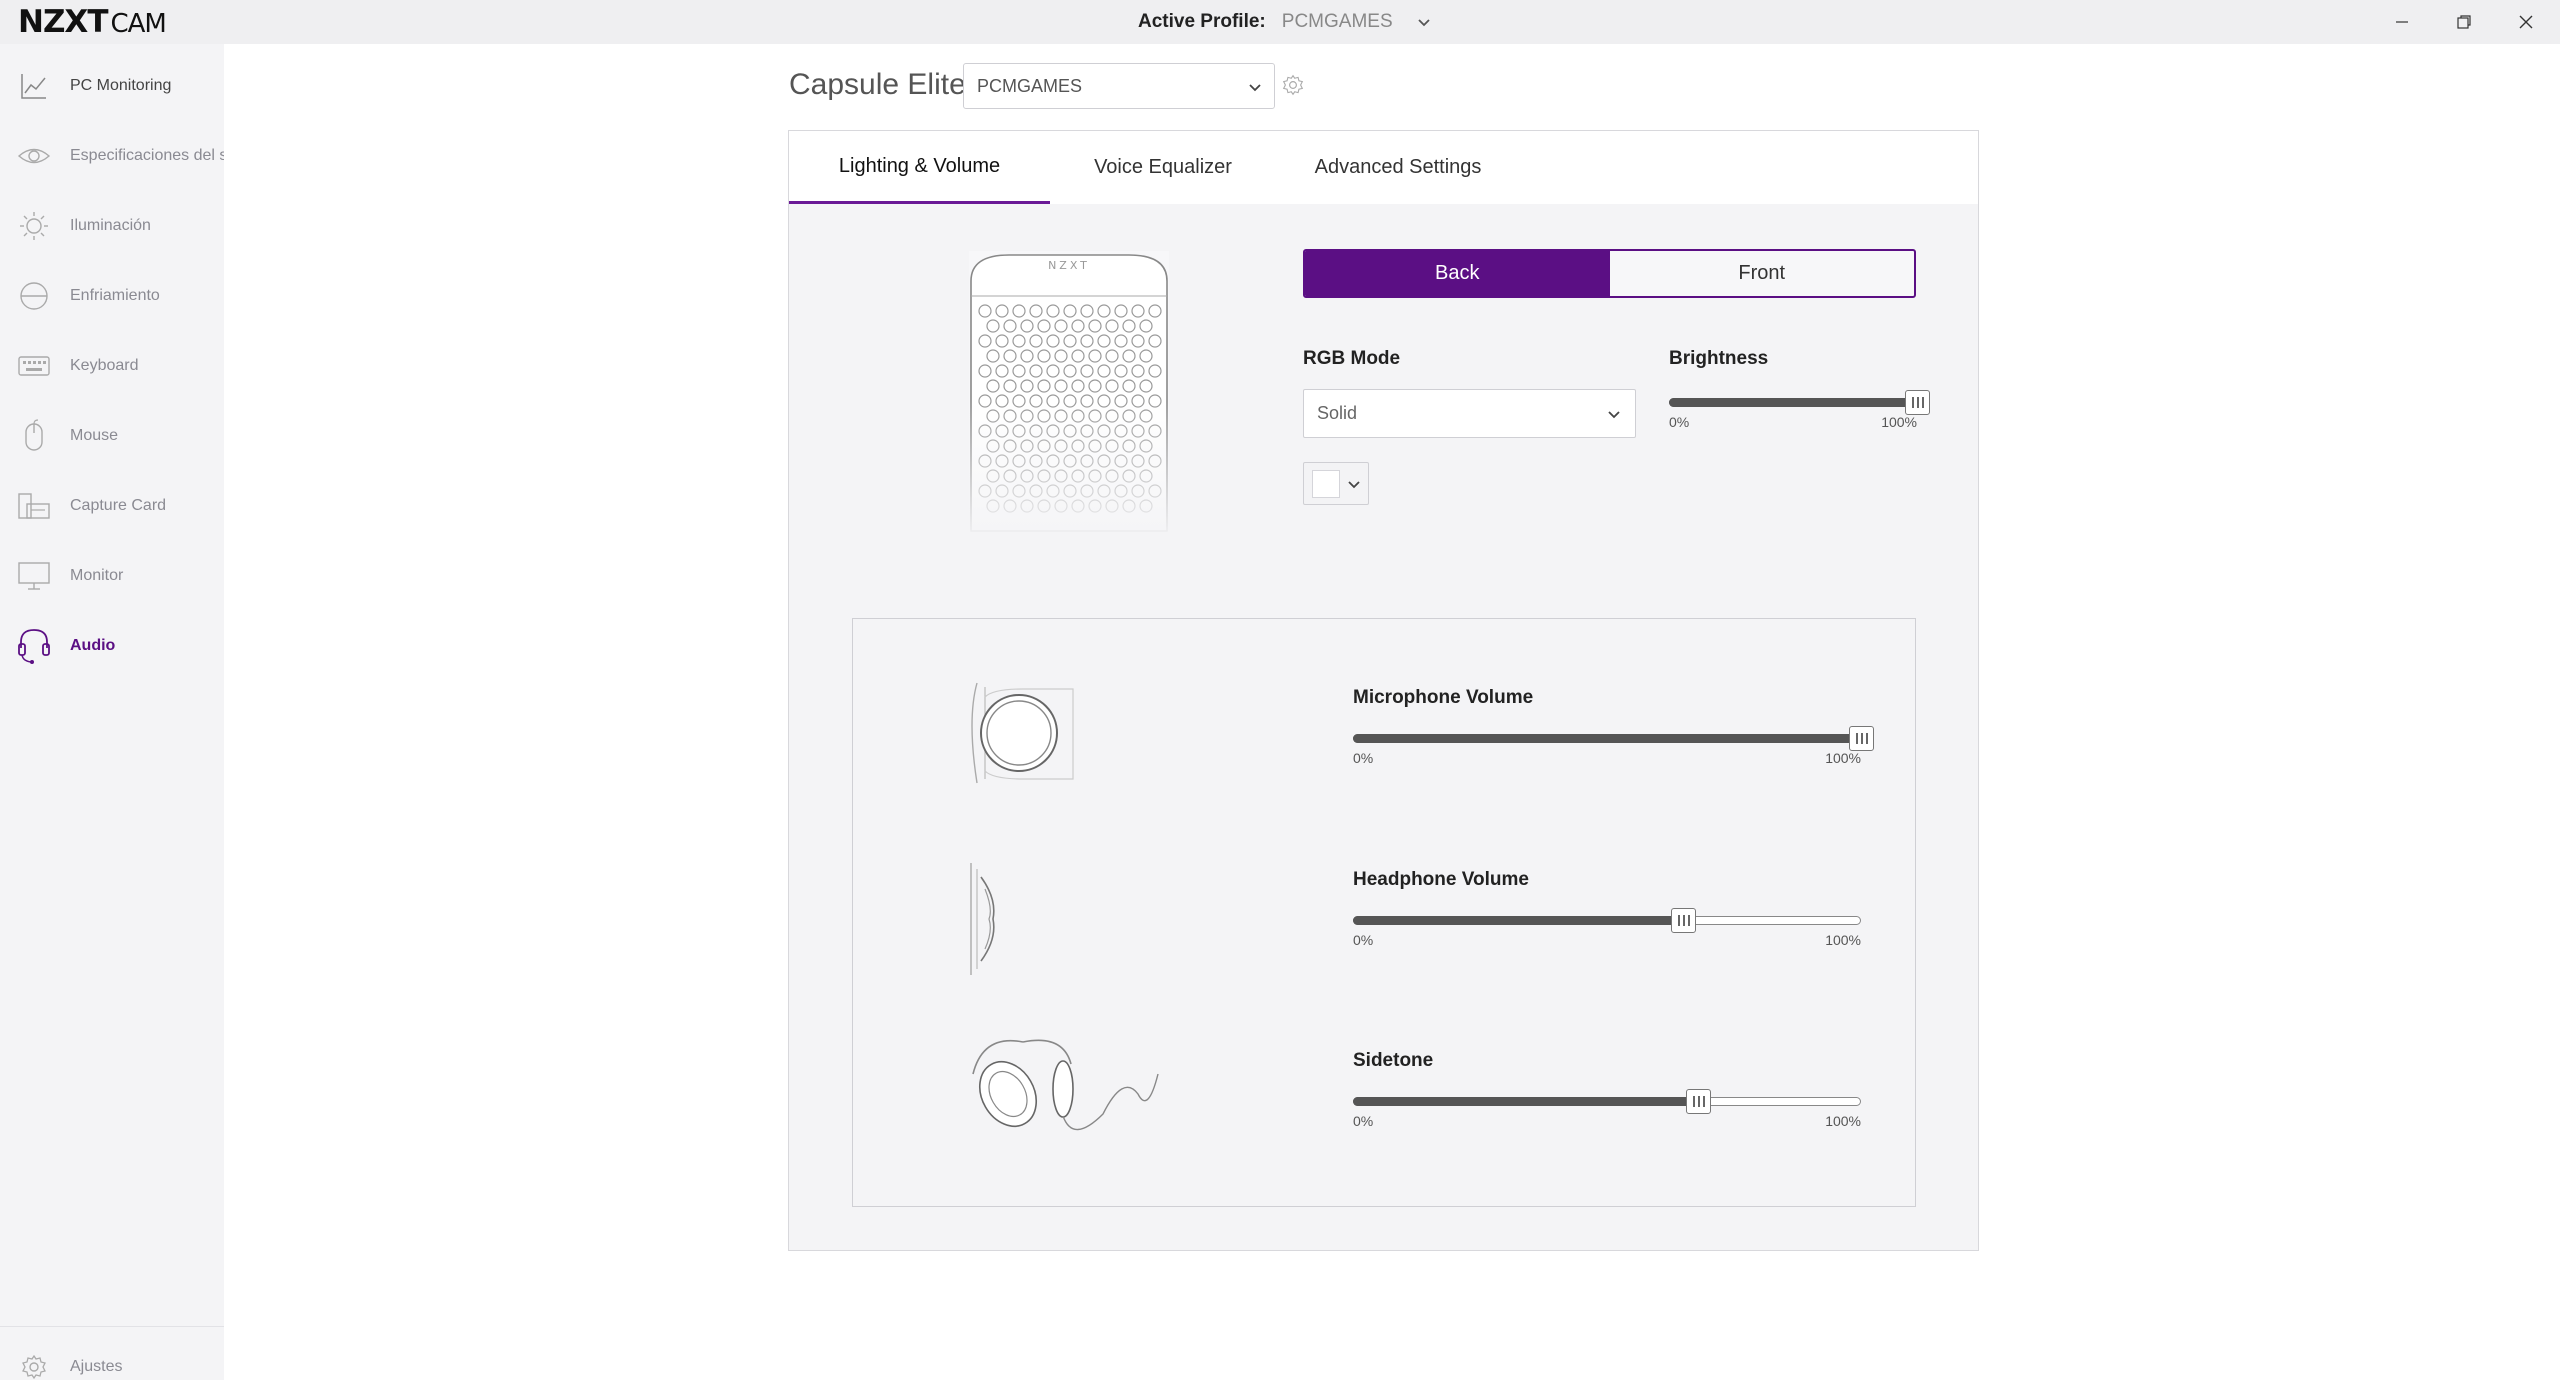  Describe the element at coordinates (1799, 407) in the screenshot. I see `brightness-slider: 0% 100%` at that location.